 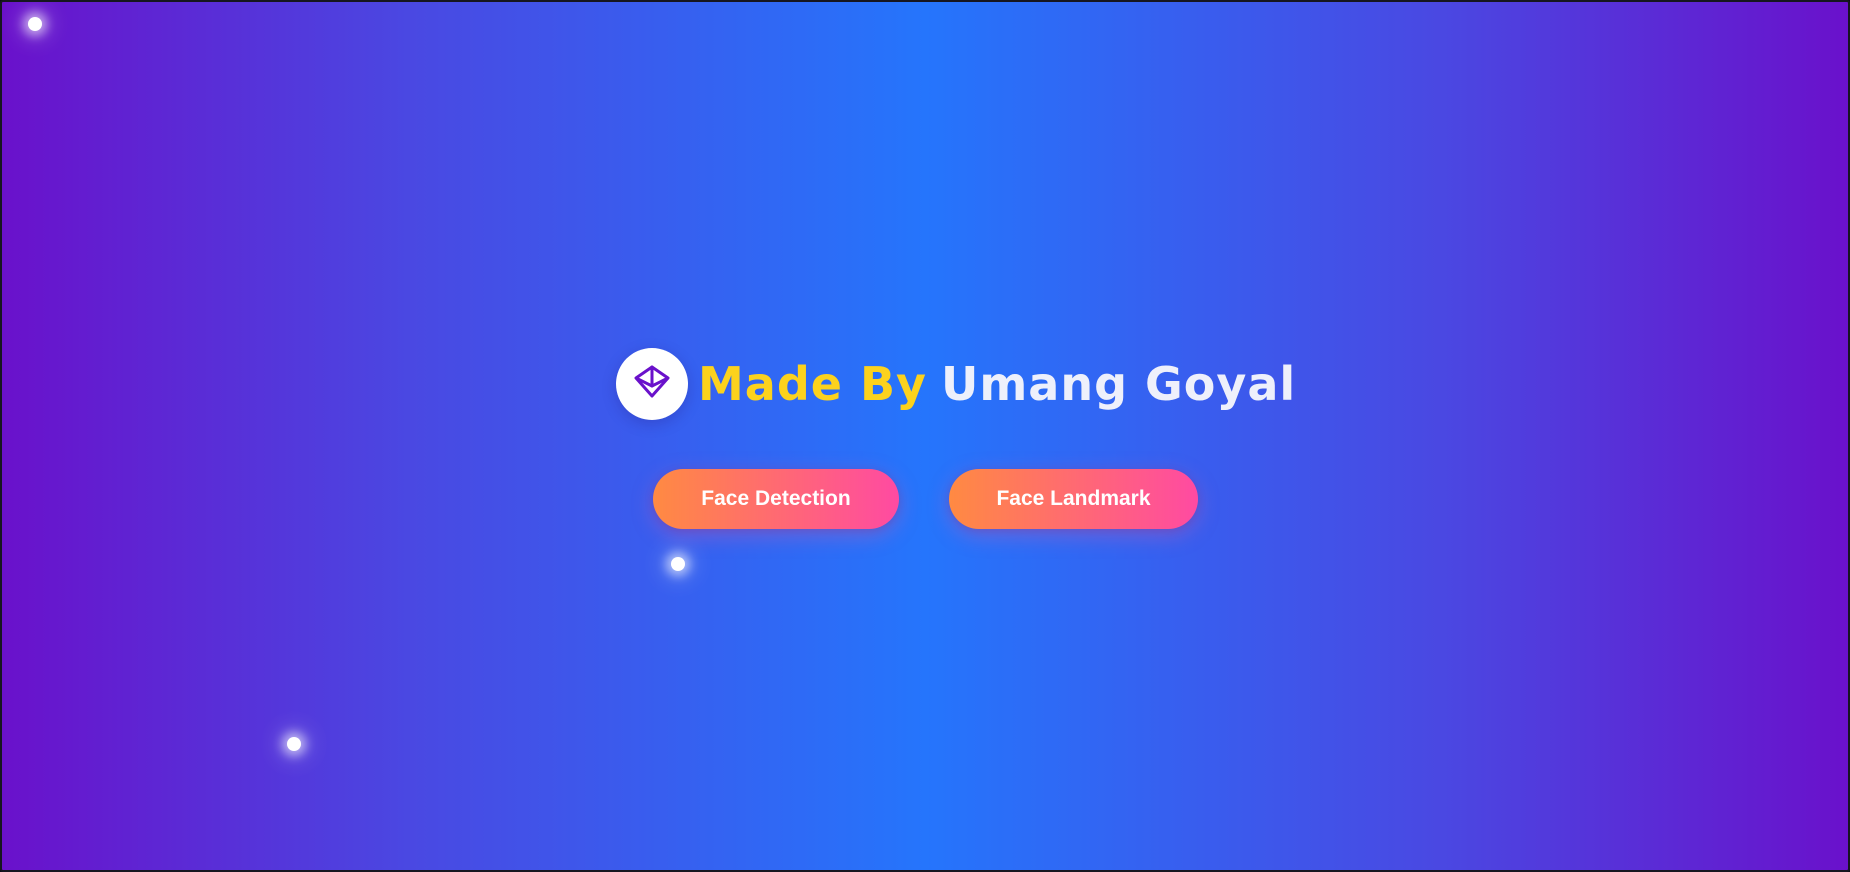 I want to click on logo-badge, so click(x=652, y=384).